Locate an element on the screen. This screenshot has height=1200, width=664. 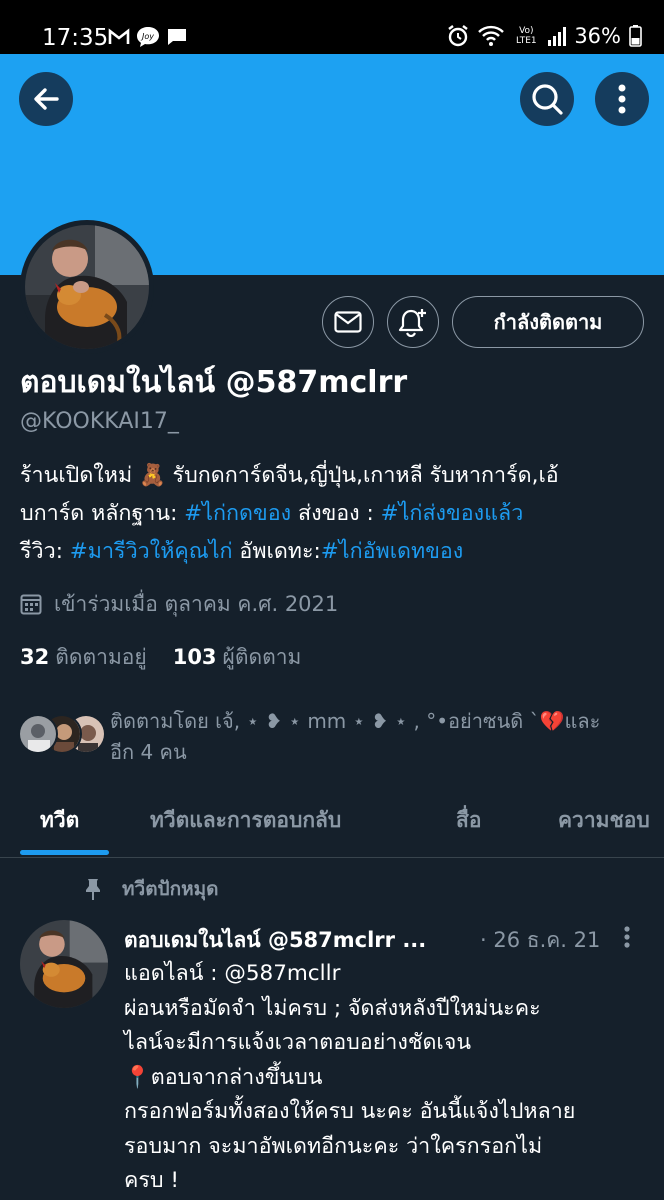
status-time: 17:35 is located at coordinates (75, 38).